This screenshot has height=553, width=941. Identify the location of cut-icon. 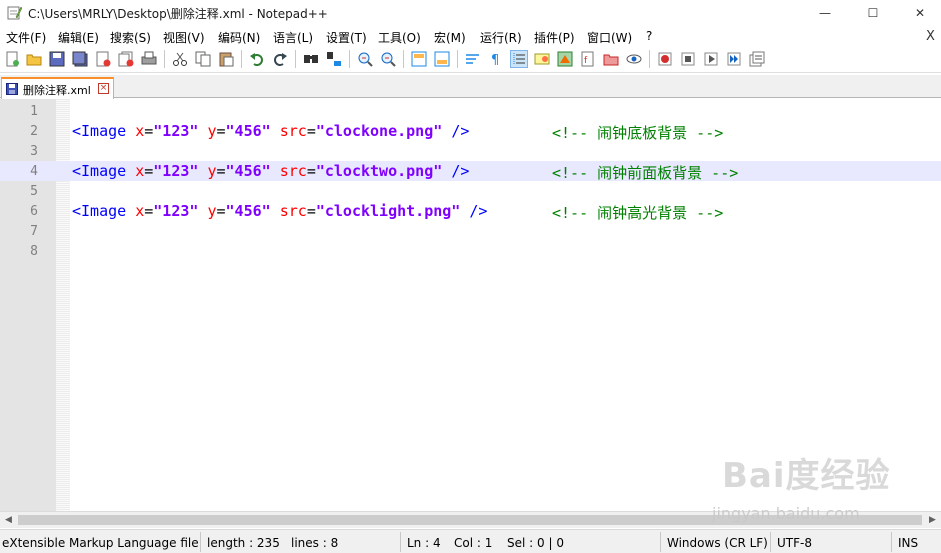
(180, 59).